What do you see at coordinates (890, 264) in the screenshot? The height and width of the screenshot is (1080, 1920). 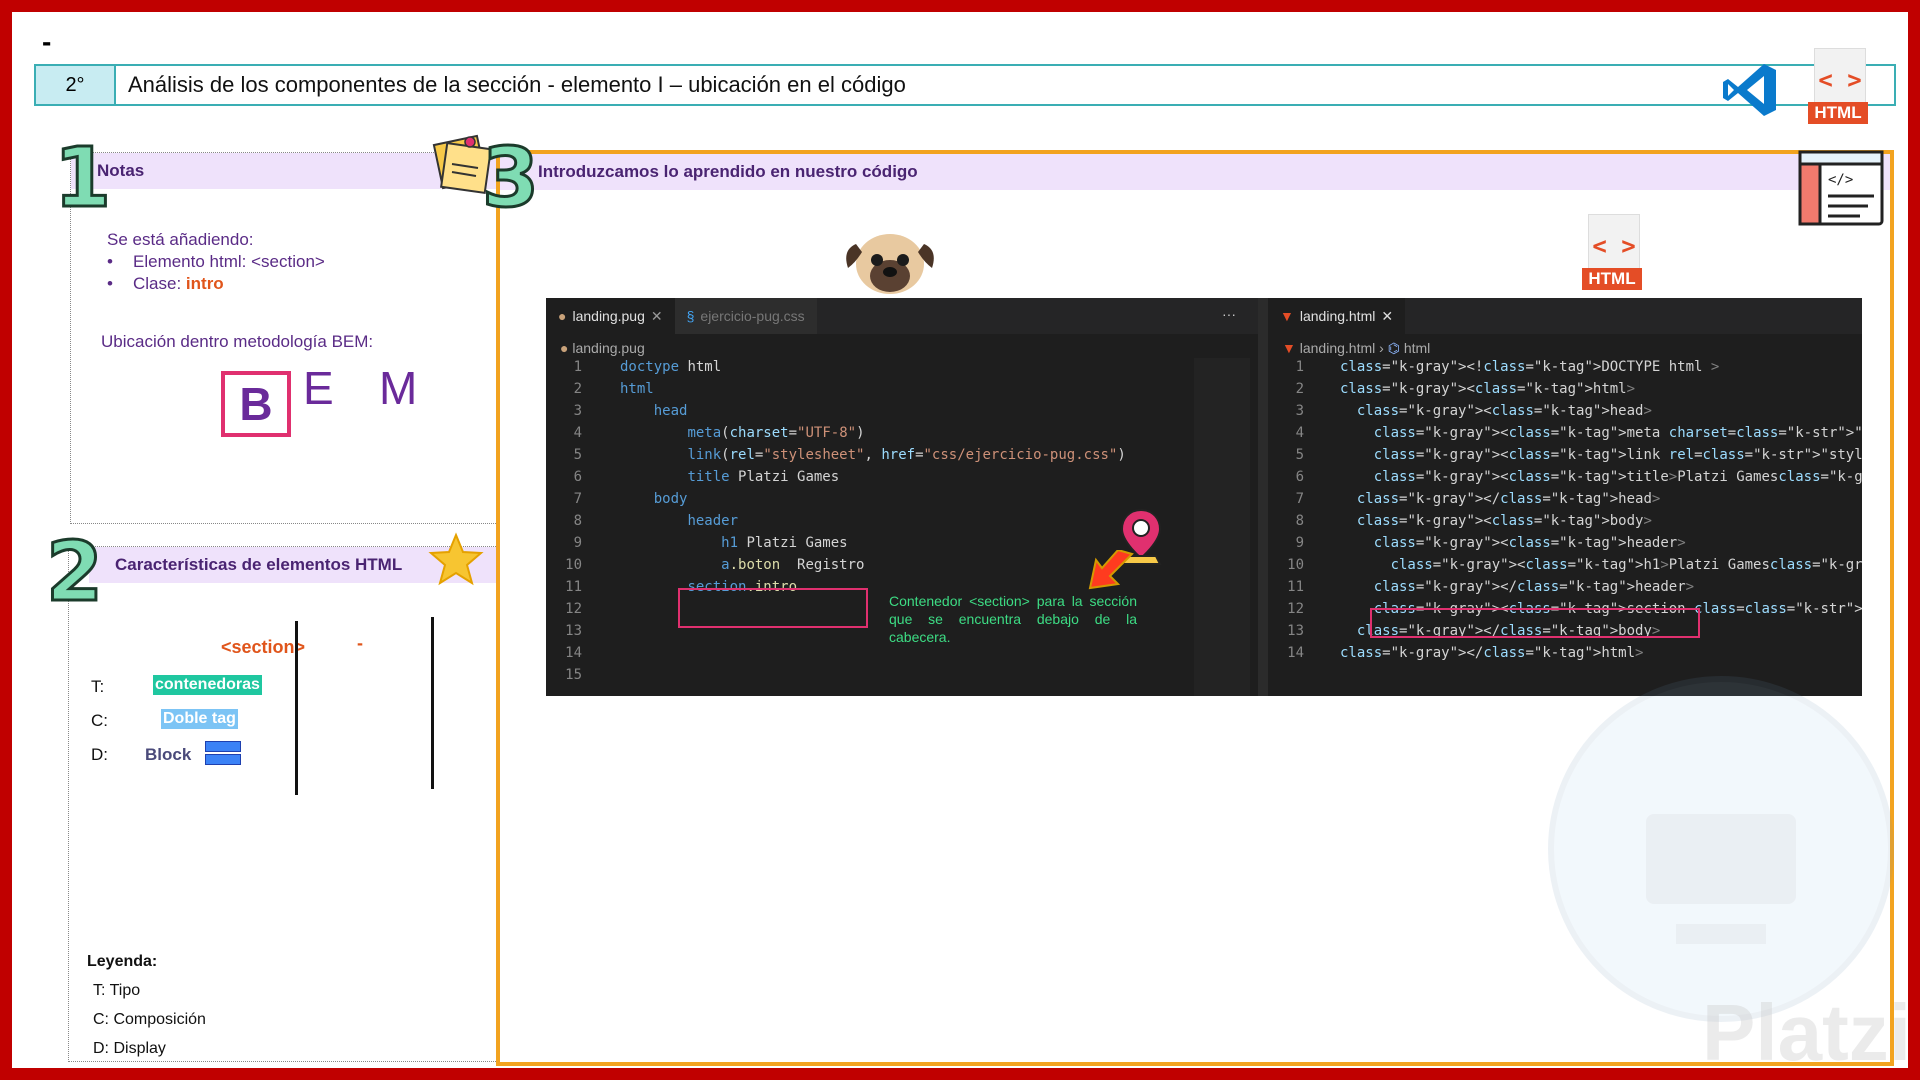 I see `pug-logo-icon` at bounding box center [890, 264].